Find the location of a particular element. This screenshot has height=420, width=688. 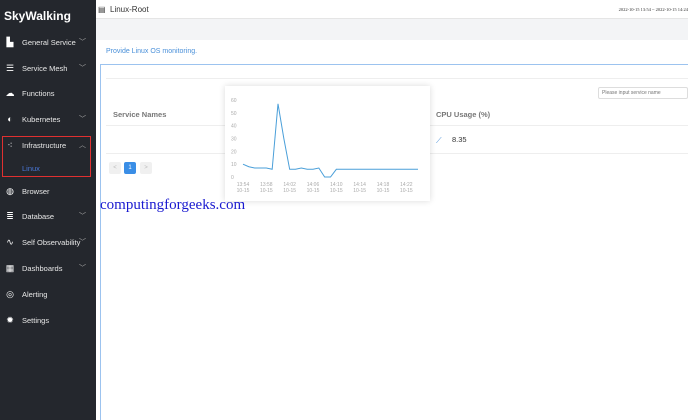

page-1-button: 1 is located at coordinates (130, 168).